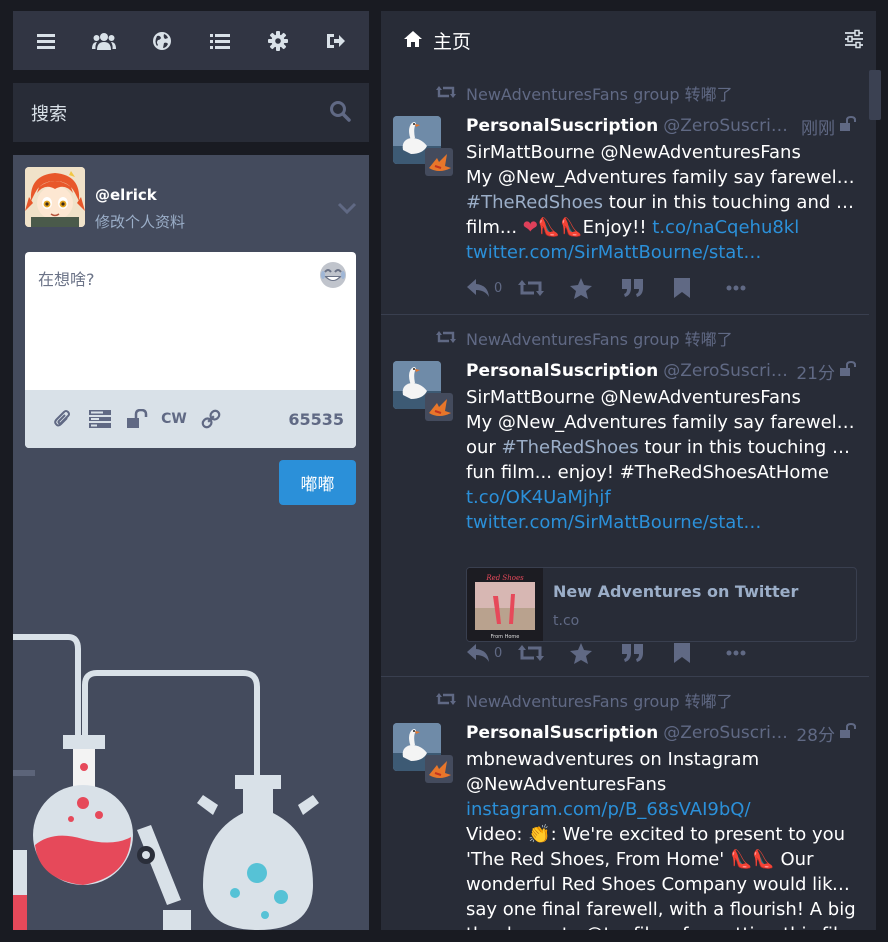  Describe the element at coordinates (191, 40) in the screenshot. I see `navigation-bar` at that location.